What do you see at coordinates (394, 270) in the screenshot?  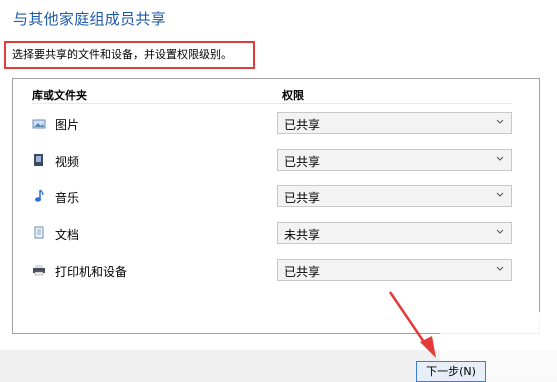 I see `permission-select-printers: 已共享` at bounding box center [394, 270].